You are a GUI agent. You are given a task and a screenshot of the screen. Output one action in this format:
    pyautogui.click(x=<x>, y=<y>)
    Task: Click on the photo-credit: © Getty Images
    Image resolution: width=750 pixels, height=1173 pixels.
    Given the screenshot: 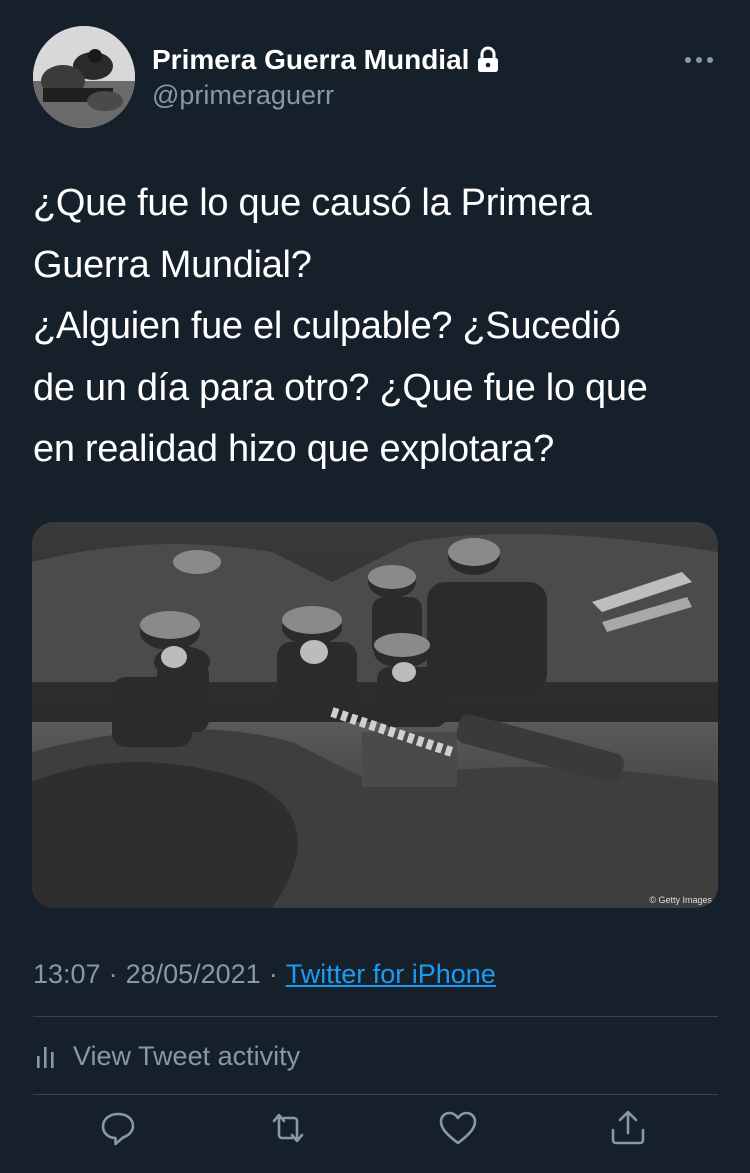 What is the action you would take?
    pyautogui.click(x=680, y=900)
    